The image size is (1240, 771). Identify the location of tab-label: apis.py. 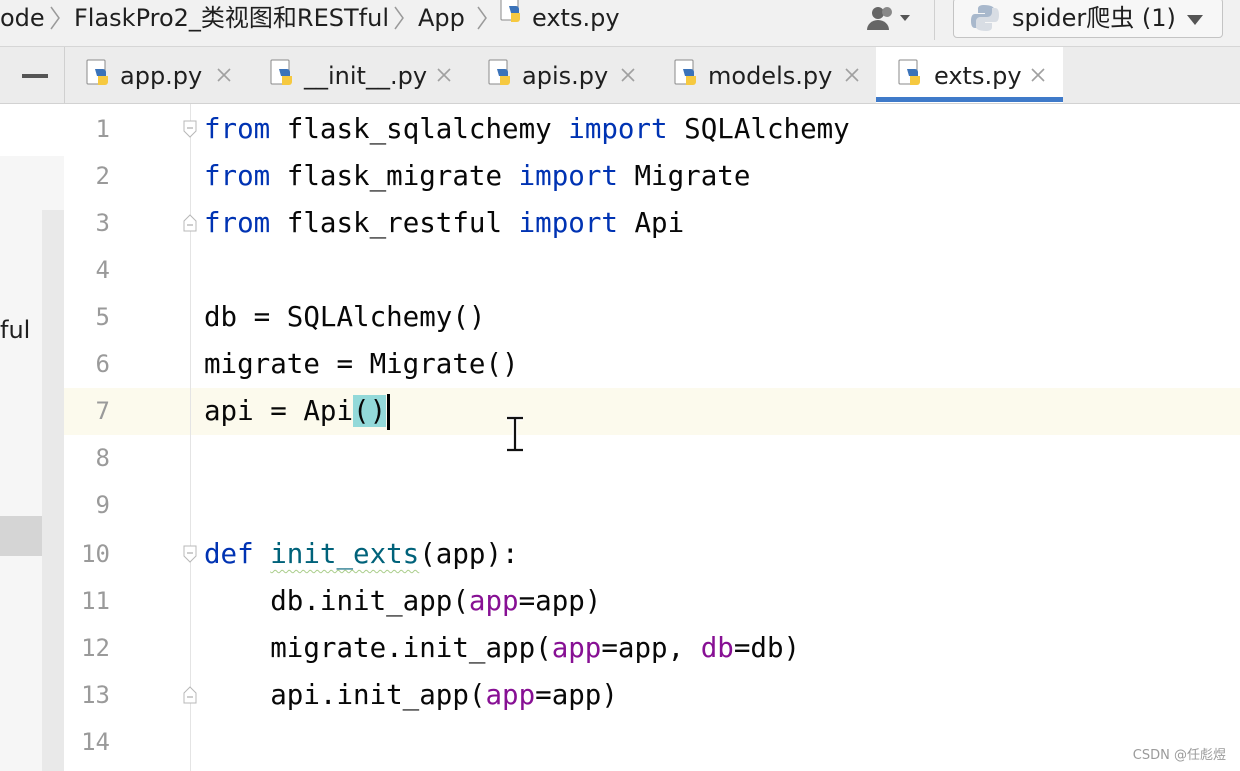
(565, 76).